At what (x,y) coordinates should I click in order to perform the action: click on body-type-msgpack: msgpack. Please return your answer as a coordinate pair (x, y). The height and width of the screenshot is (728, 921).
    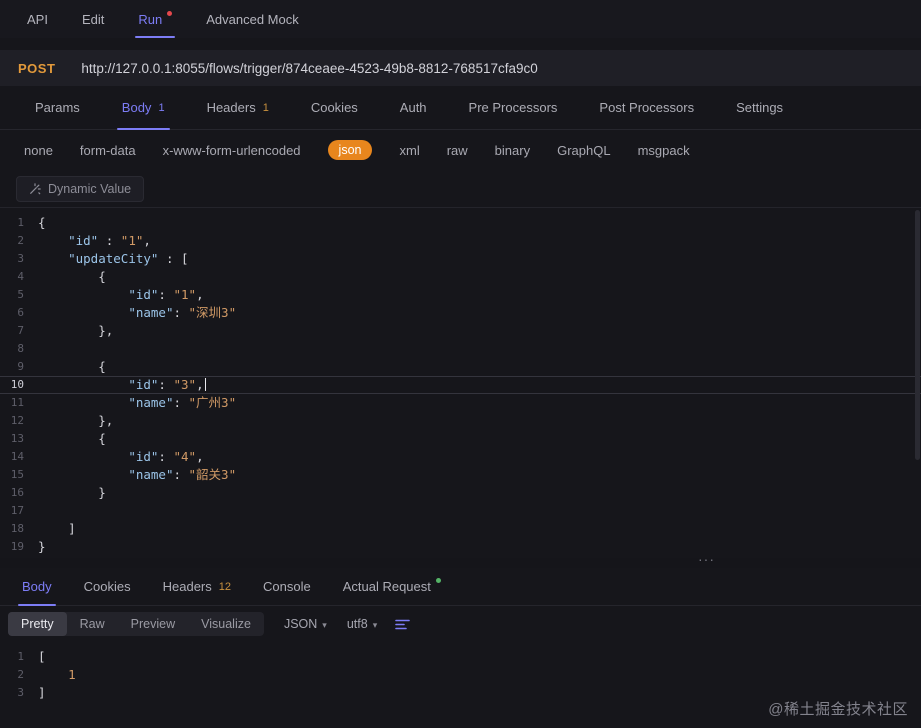
    Looking at the image, I should click on (664, 150).